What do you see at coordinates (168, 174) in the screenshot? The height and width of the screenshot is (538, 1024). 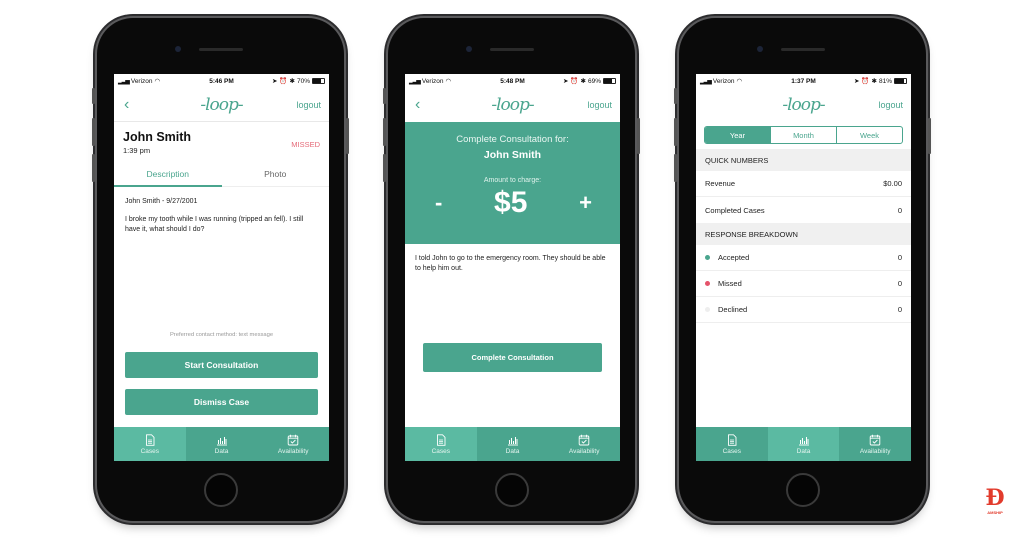 I see `tab-description: Description` at bounding box center [168, 174].